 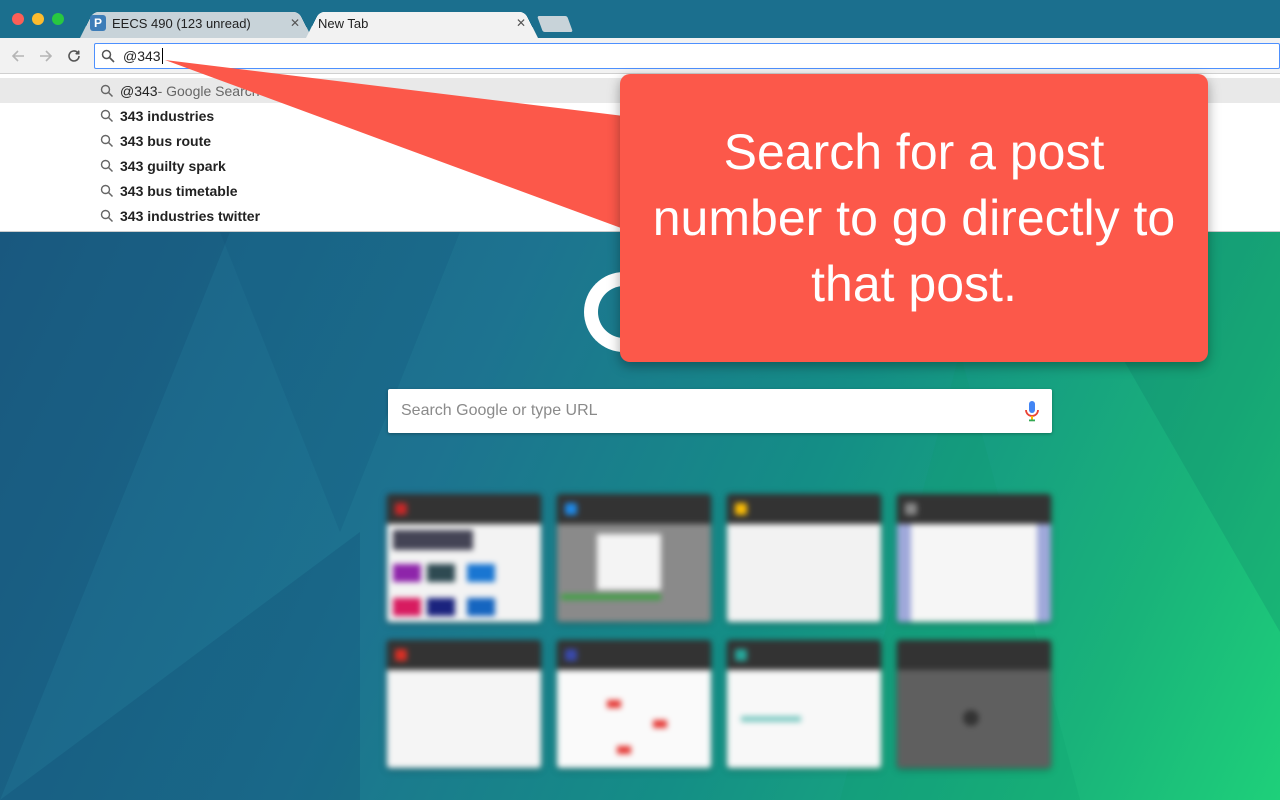 I want to click on window-minimize-button, so click(x=38, y=19).